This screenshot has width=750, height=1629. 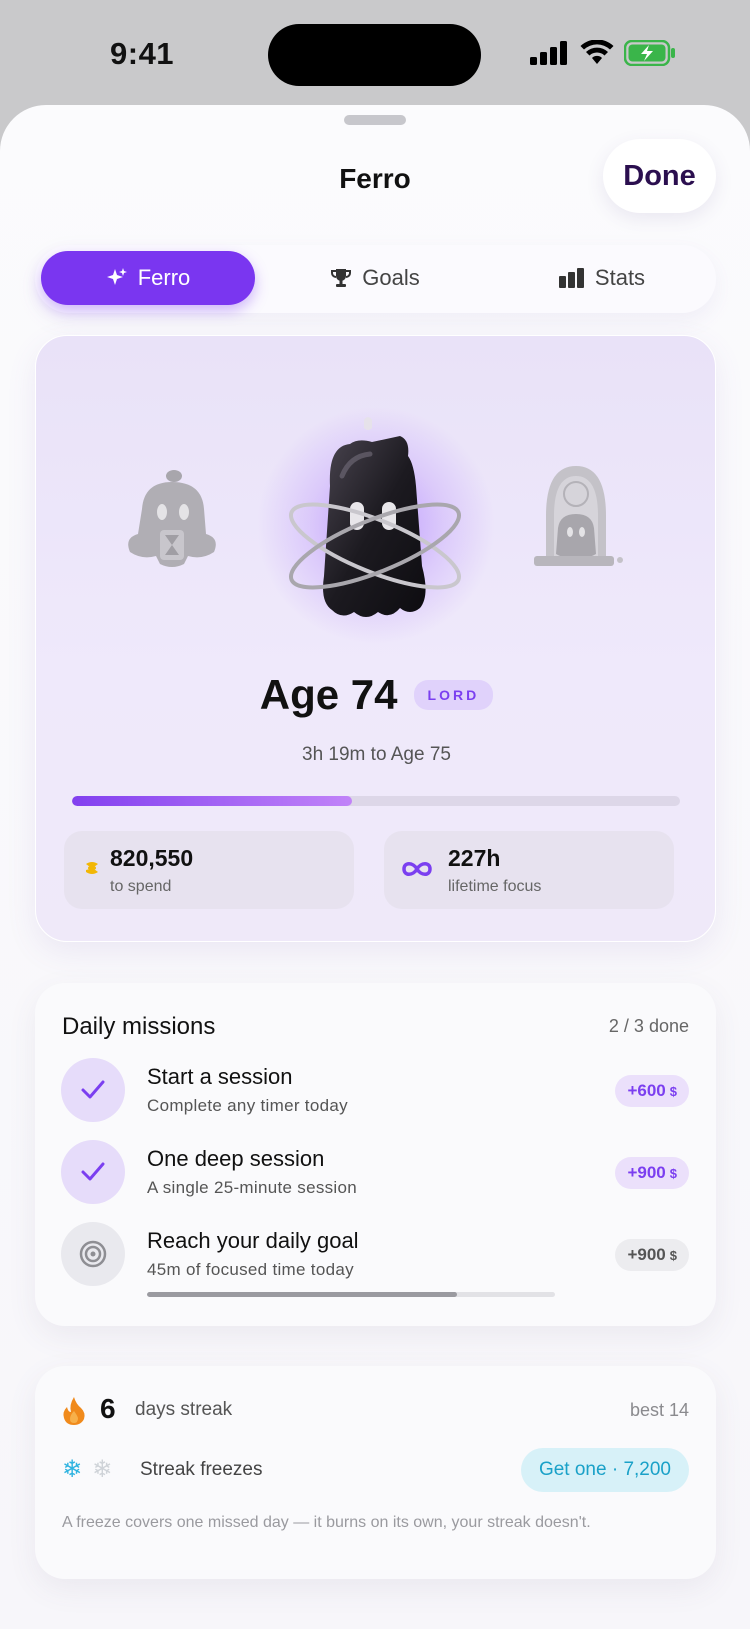 I want to click on missions-count: 2 / 3 done, so click(x=648, y=1026).